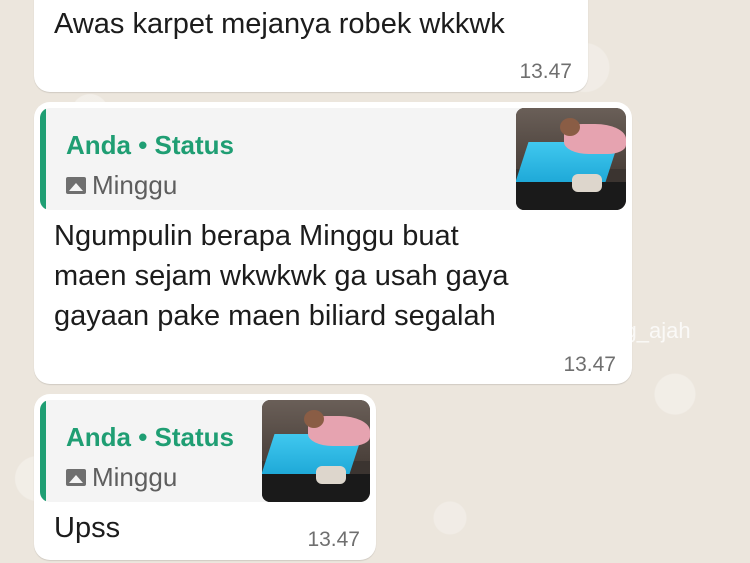  Describe the element at coordinates (87, 528) in the screenshot. I see `message-text: Upss` at that location.